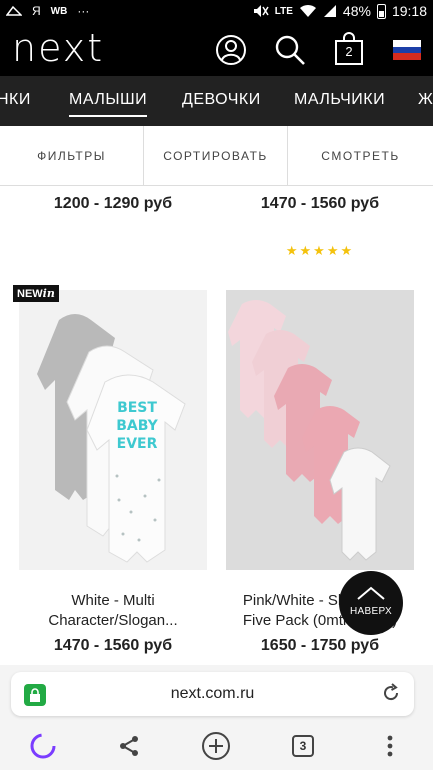  I want to click on more-notifications: ···, so click(83, 11).